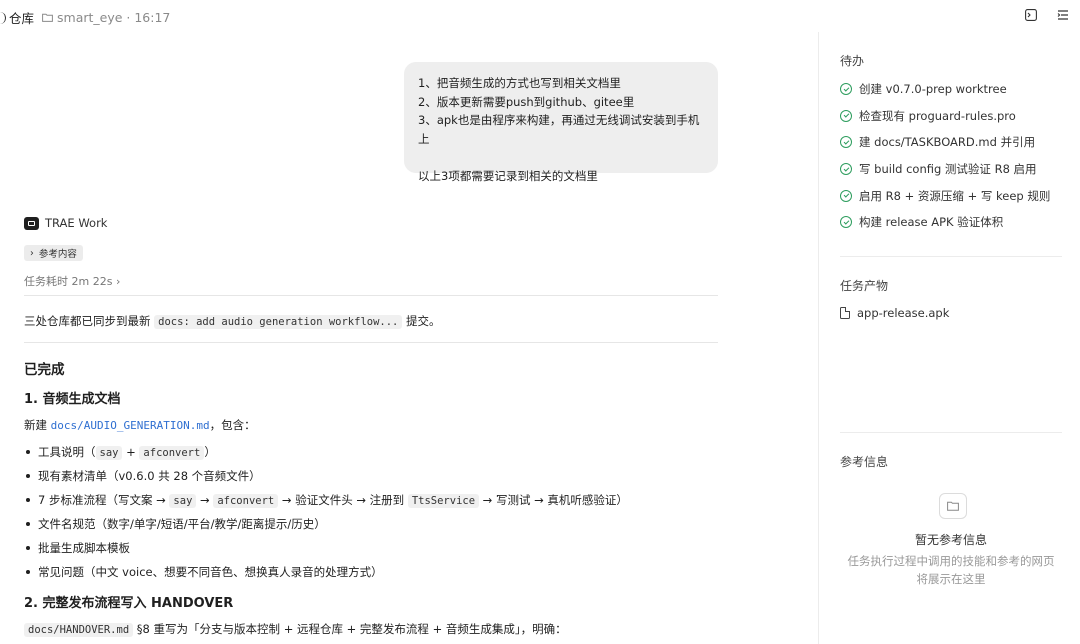 The width and height of the screenshot is (1080, 644). I want to click on todo-item: 写 build config 测试验证 R8 启用, so click(945, 169).